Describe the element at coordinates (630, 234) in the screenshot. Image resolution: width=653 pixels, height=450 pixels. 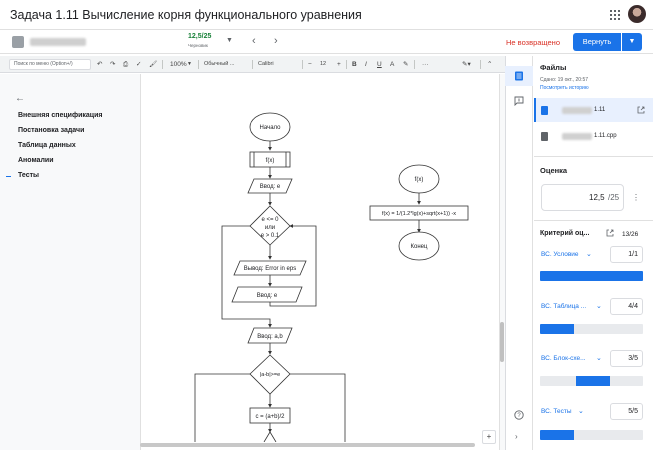
I see `rubric-total: 13/26` at that location.